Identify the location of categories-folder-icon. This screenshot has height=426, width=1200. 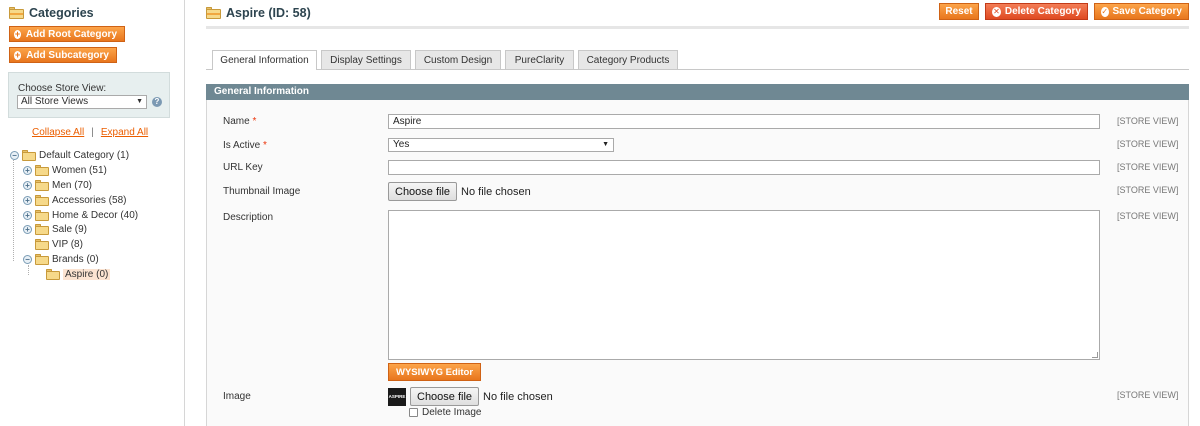
(16, 13).